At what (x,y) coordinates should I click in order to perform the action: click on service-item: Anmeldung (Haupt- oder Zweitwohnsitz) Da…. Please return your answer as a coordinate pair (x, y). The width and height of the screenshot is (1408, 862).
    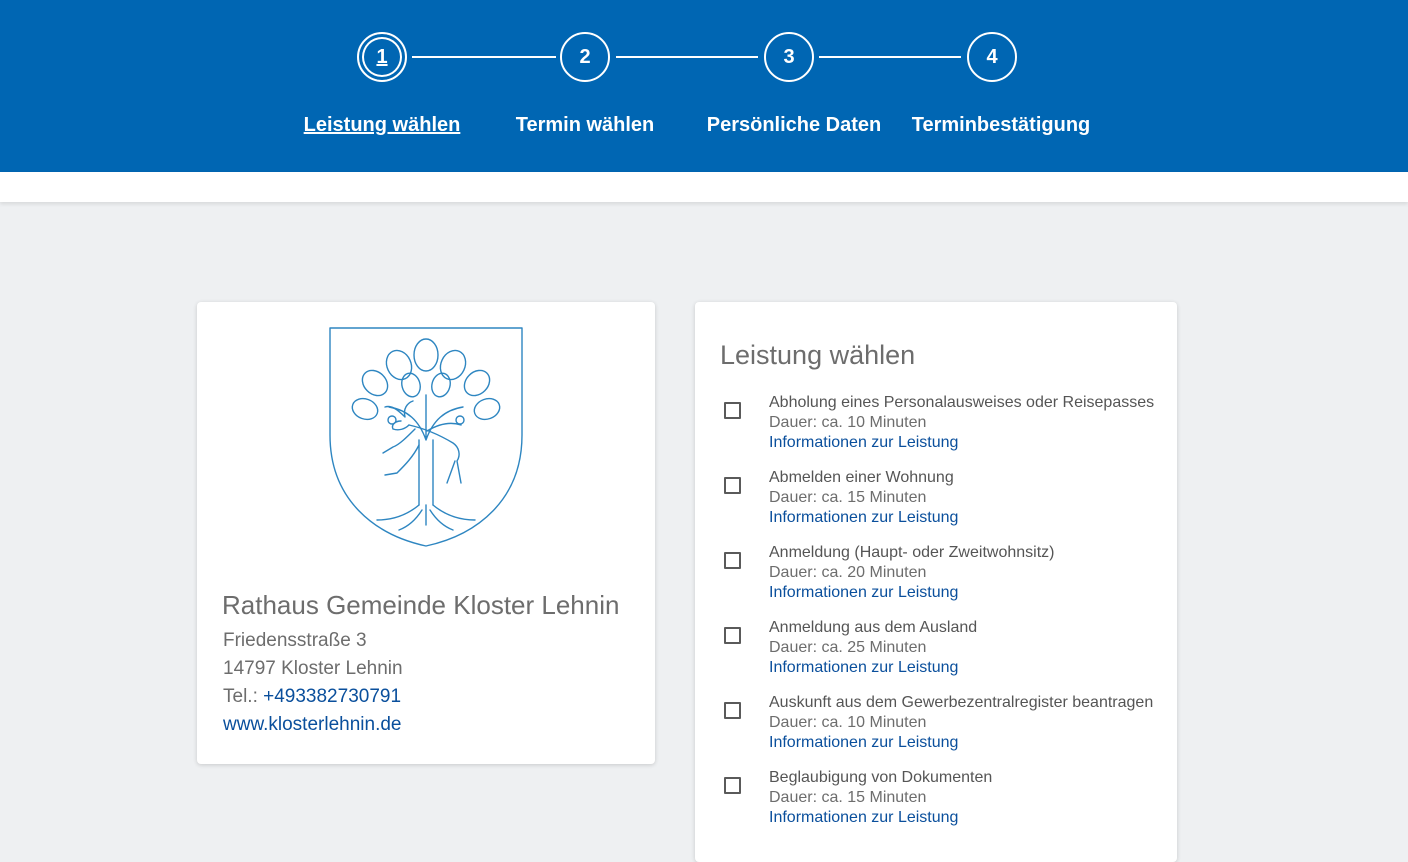
    Looking at the image, I should click on (945, 575).